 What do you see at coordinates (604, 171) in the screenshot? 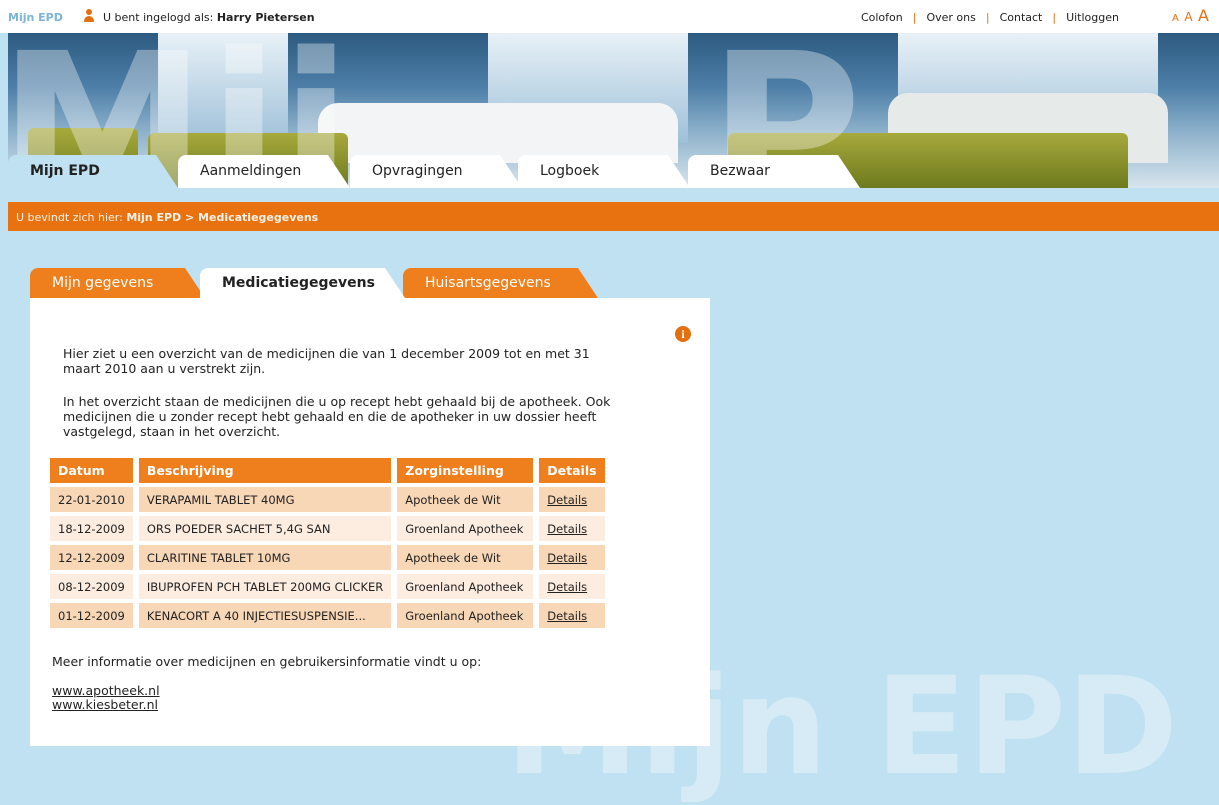
I see `nav-tab-logboek: Logboek` at bounding box center [604, 171].